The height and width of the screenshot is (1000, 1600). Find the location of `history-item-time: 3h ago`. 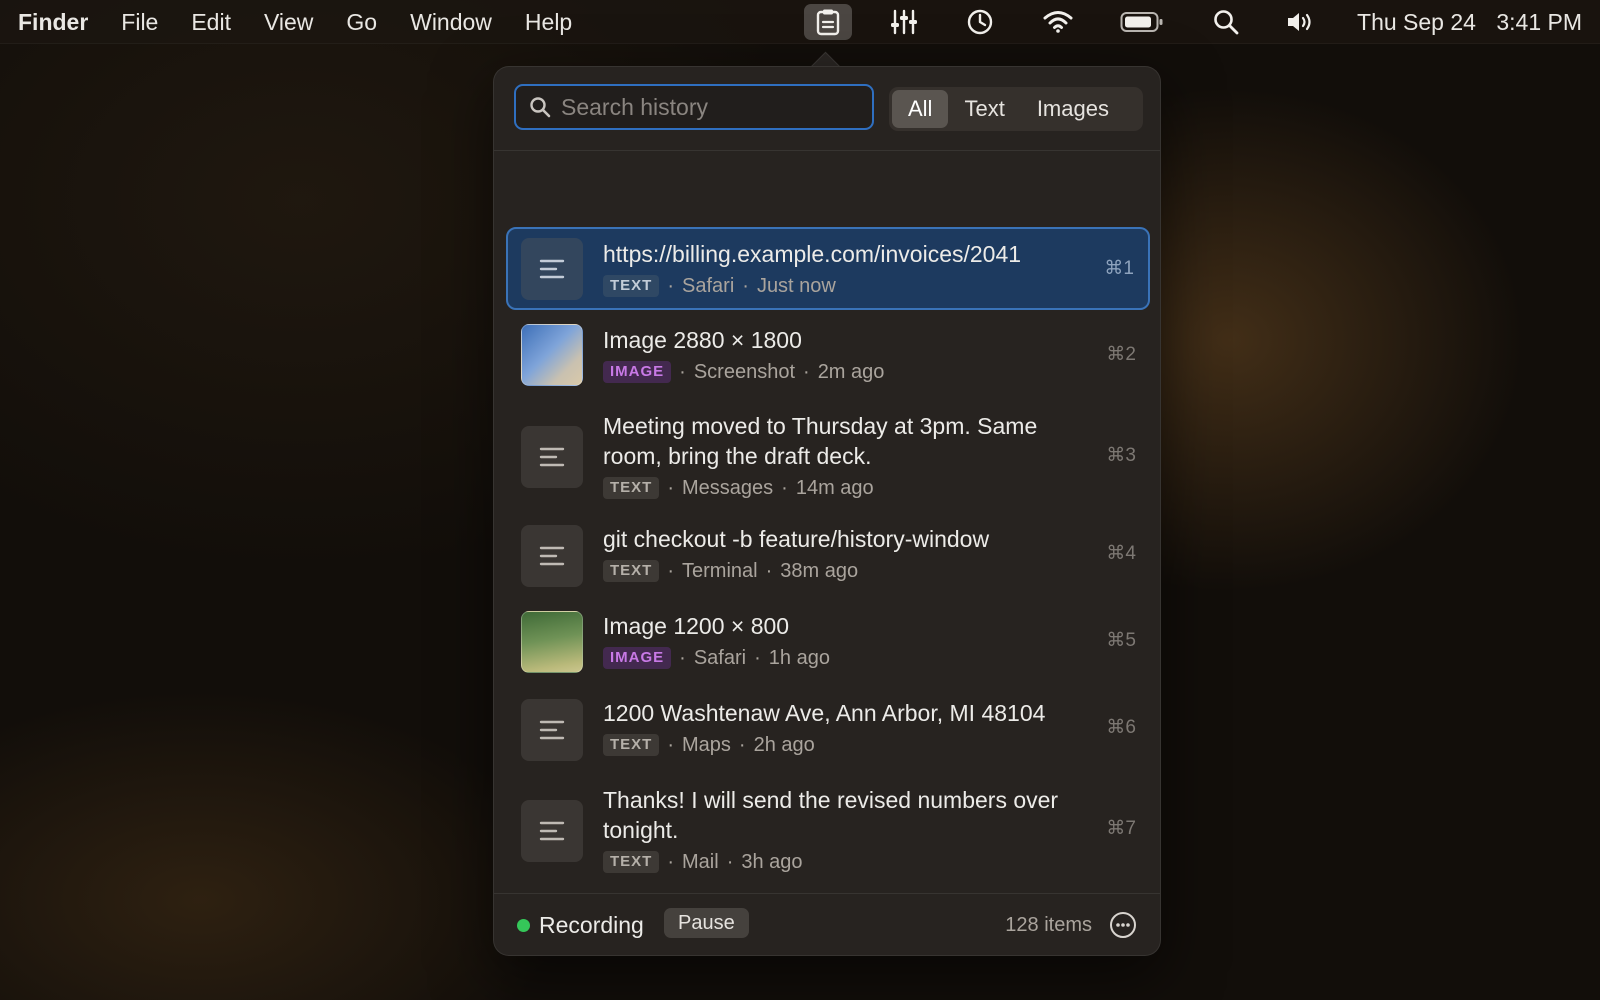

history-item-time: 3h ago is located at coordinates (772, 862).